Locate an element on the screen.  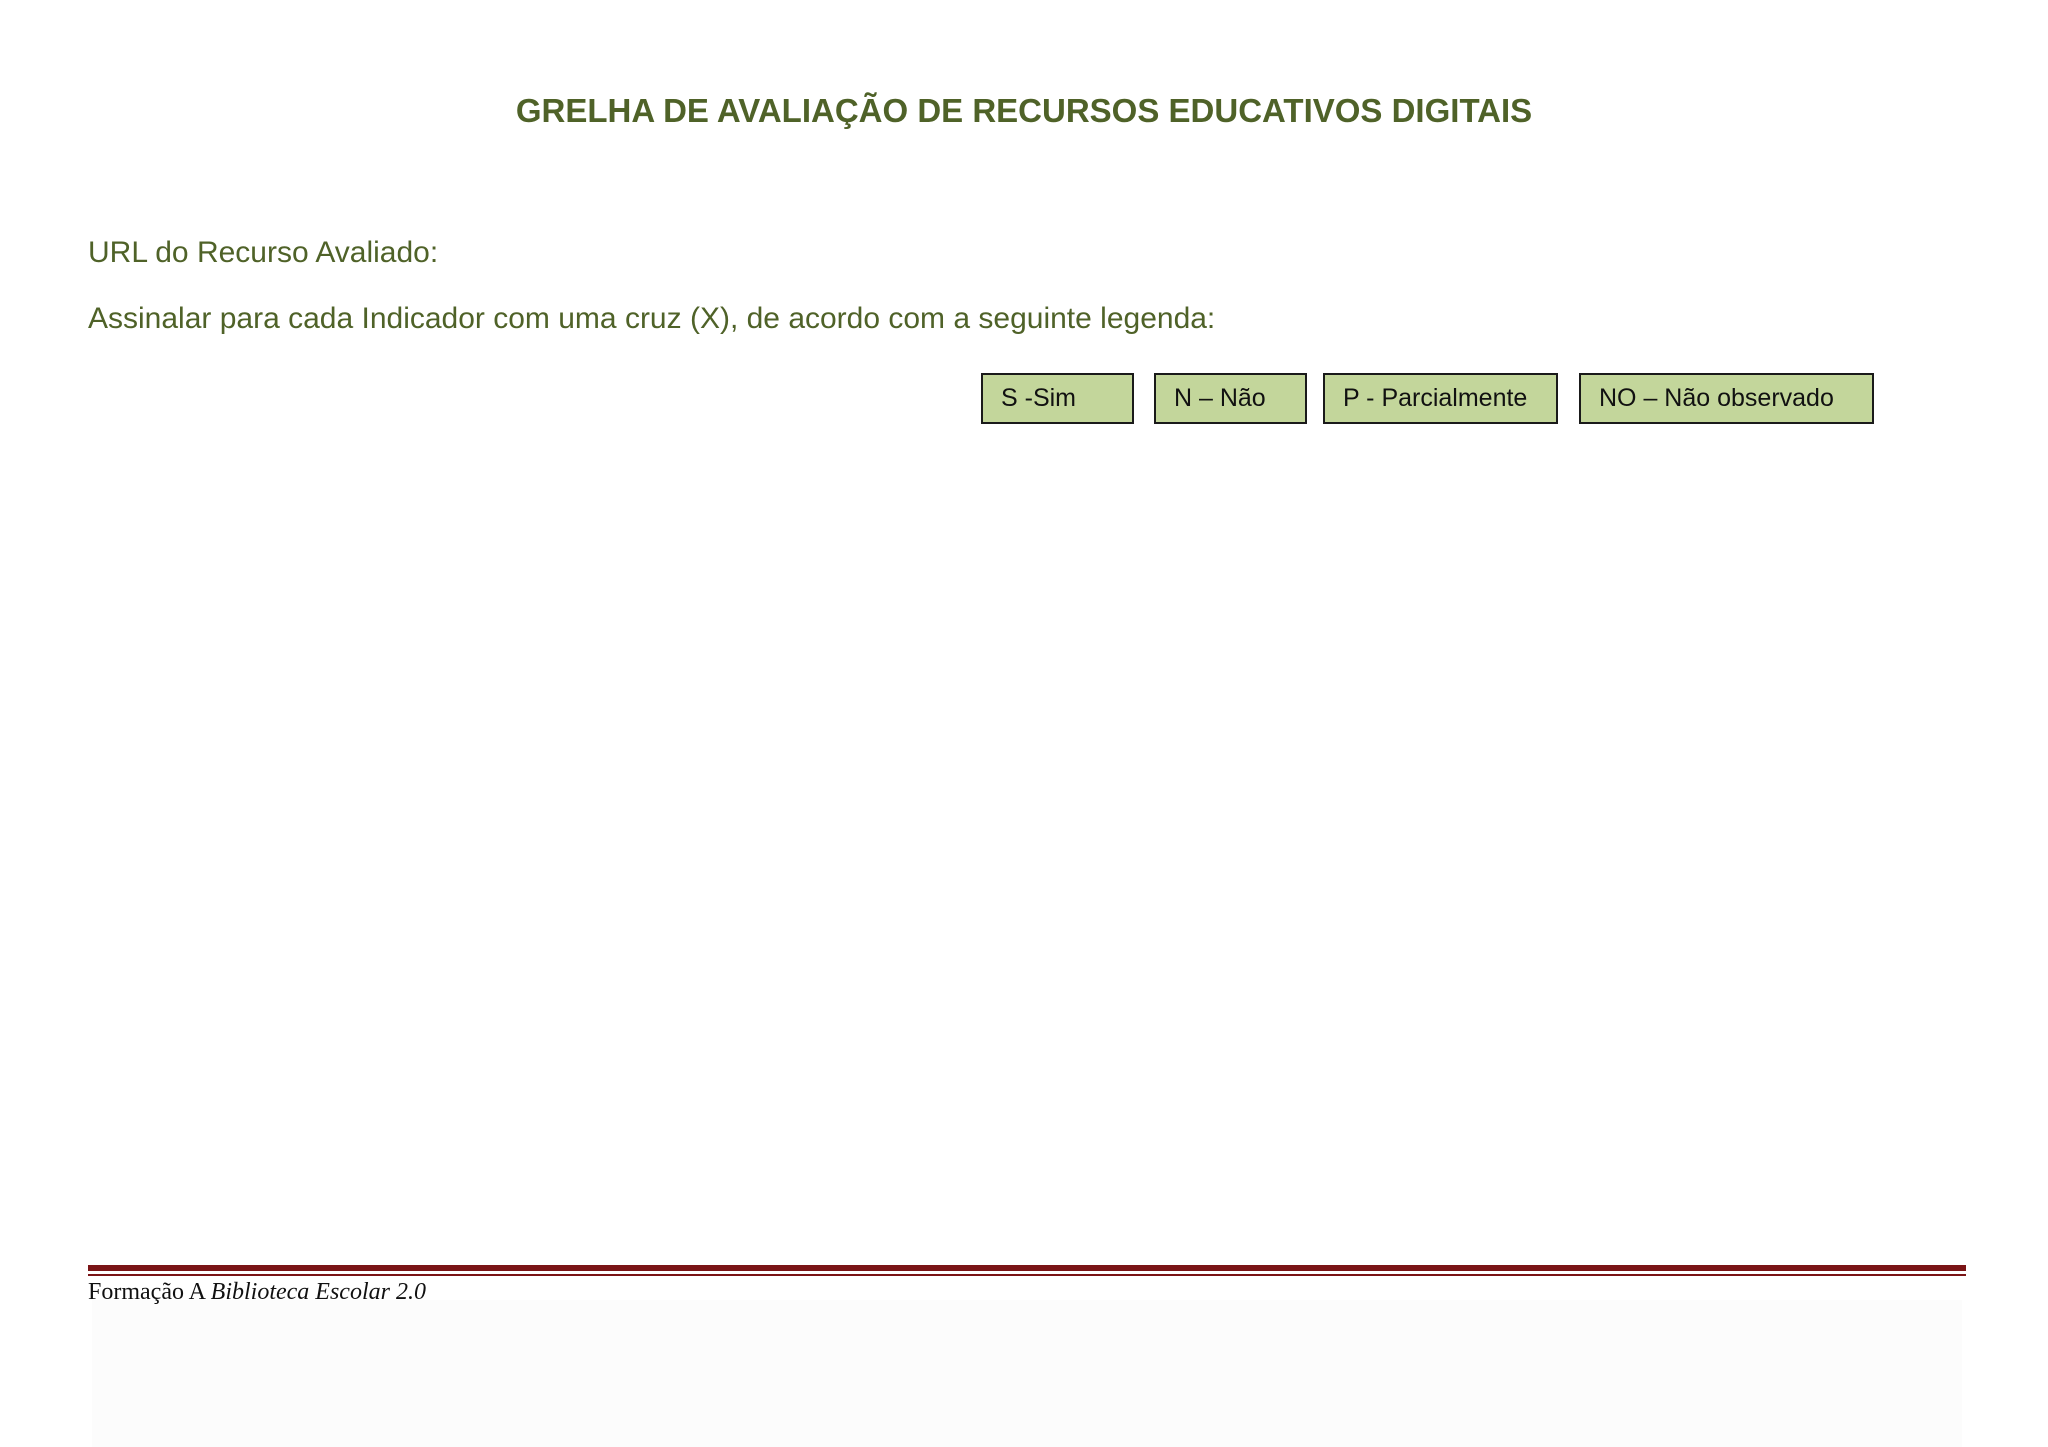
legend-item-sim: S -Sim is located at coordinates (1057, 398).